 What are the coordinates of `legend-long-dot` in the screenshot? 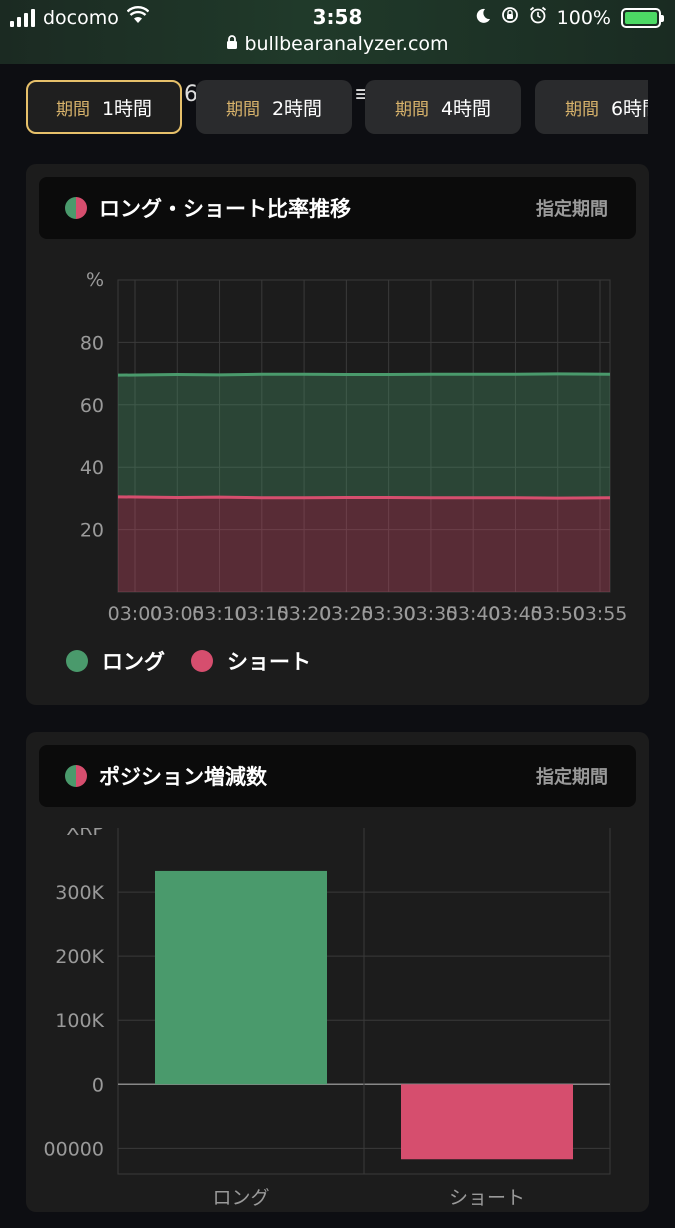 It's located at (77, 661).